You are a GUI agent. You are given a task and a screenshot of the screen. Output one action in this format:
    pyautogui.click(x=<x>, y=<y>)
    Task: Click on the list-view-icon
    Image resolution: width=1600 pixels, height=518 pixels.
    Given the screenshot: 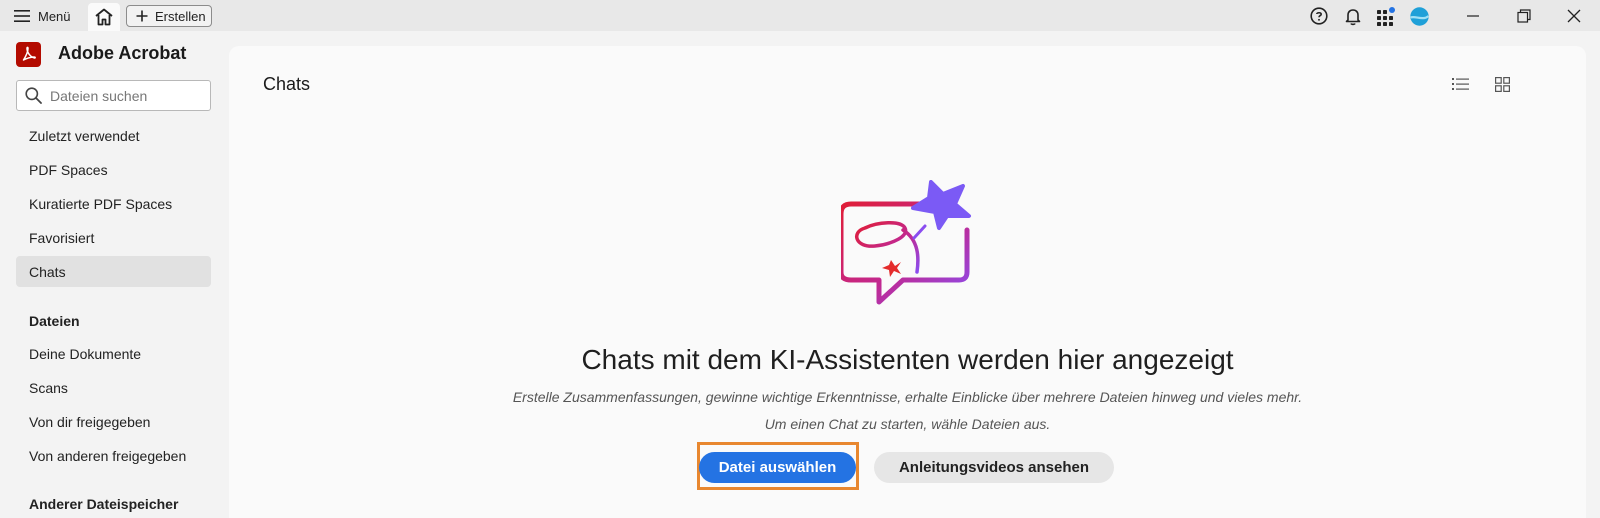 What is the action you would take?
    pyautogui.click(x=1460, y=84)
    